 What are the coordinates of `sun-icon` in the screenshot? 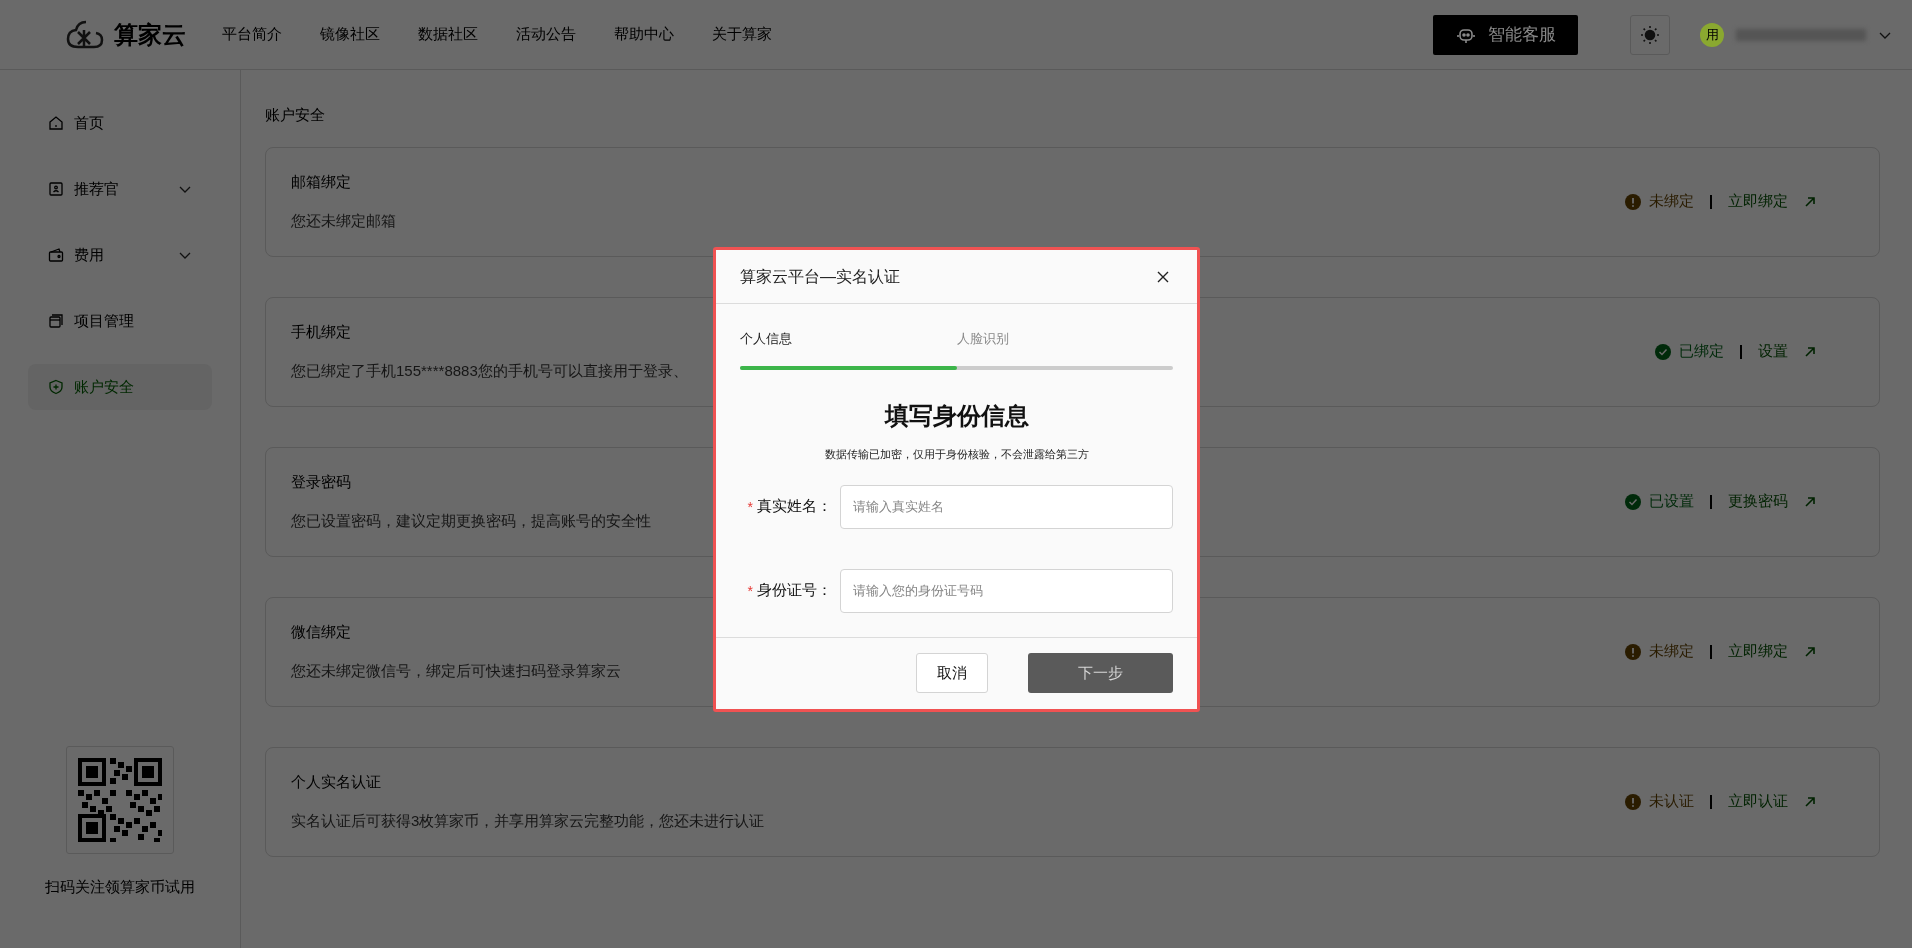 It's located at (1650, 34).